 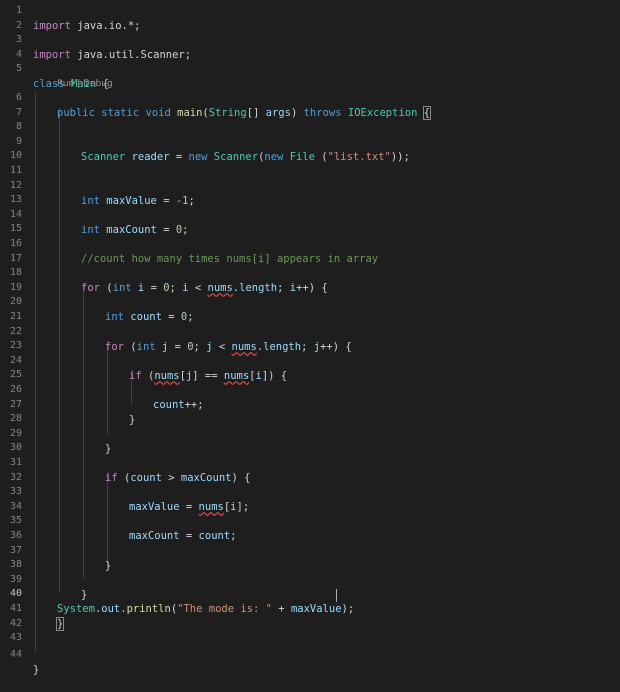 What do you see at coordinates (310, 397) in the screenshot?
I see `code-line: count++;` at bounding box center [310, 397].